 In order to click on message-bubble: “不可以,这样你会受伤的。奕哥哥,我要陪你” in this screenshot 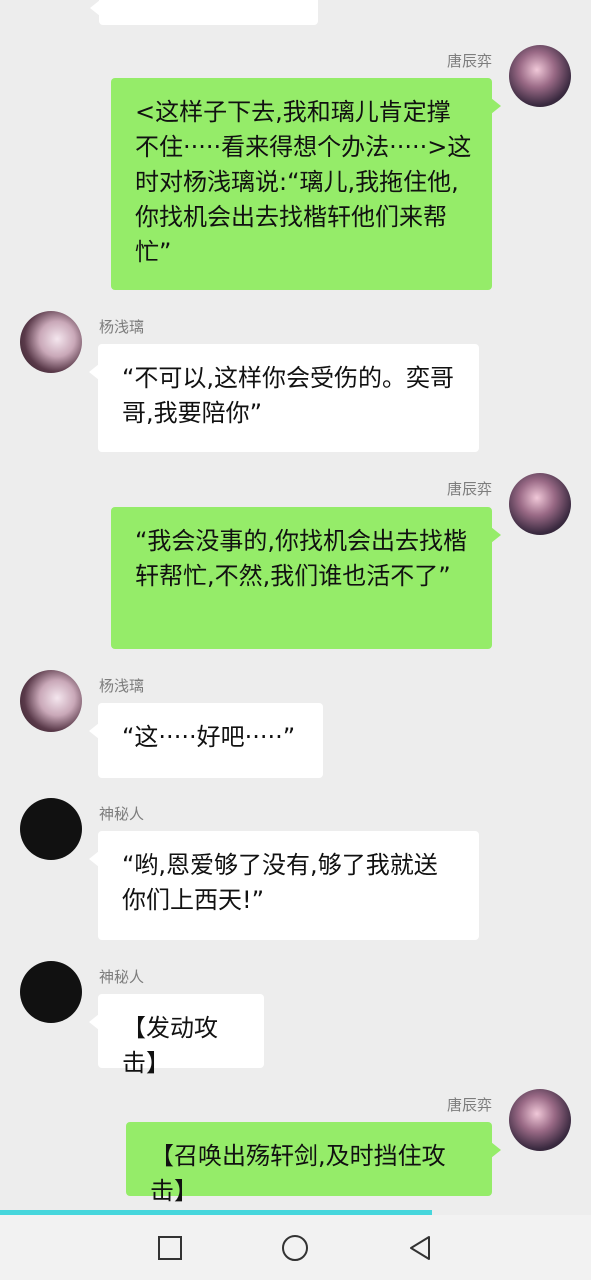, I will do `click(284, 398)`.